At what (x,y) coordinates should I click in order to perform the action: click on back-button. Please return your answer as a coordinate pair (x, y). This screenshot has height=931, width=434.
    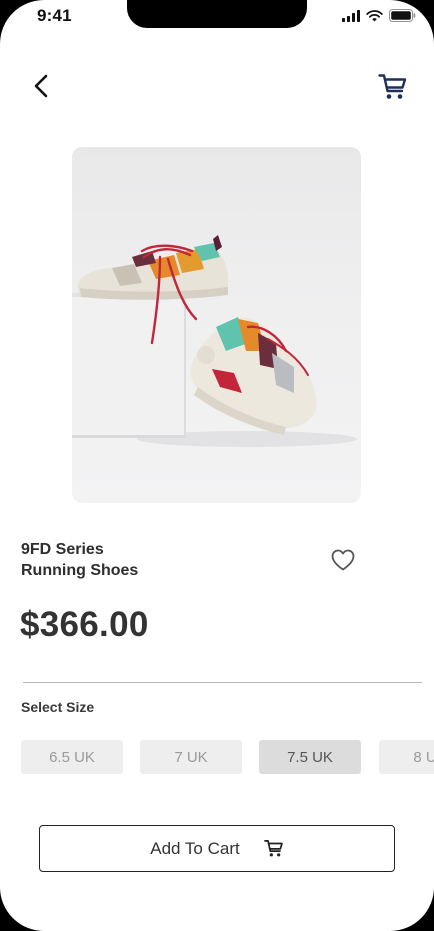
    Looking at the image, I should click on (42, 86).